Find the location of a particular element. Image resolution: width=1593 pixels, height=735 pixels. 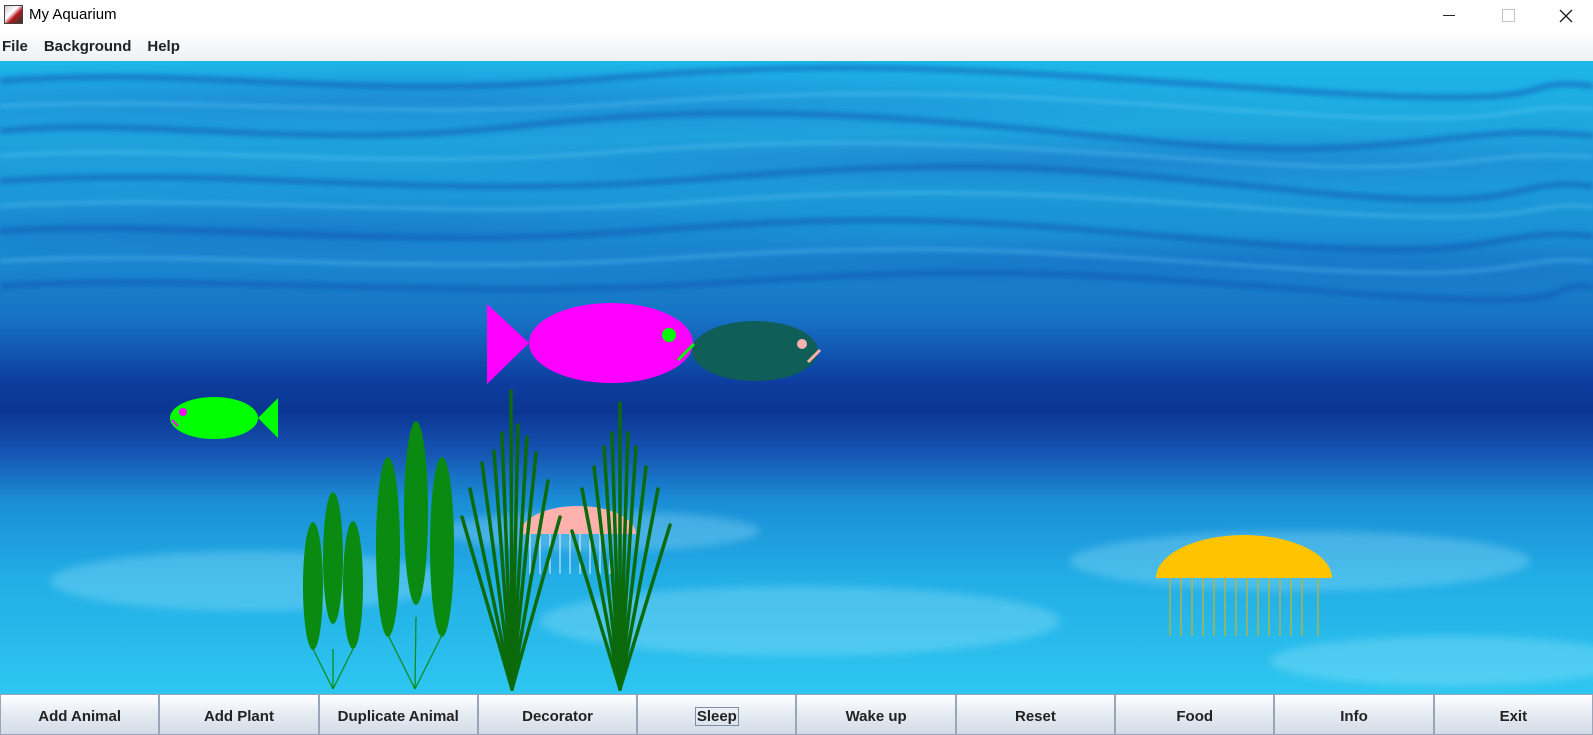

reset-label: Reset is located at coordinates (1035, 716).